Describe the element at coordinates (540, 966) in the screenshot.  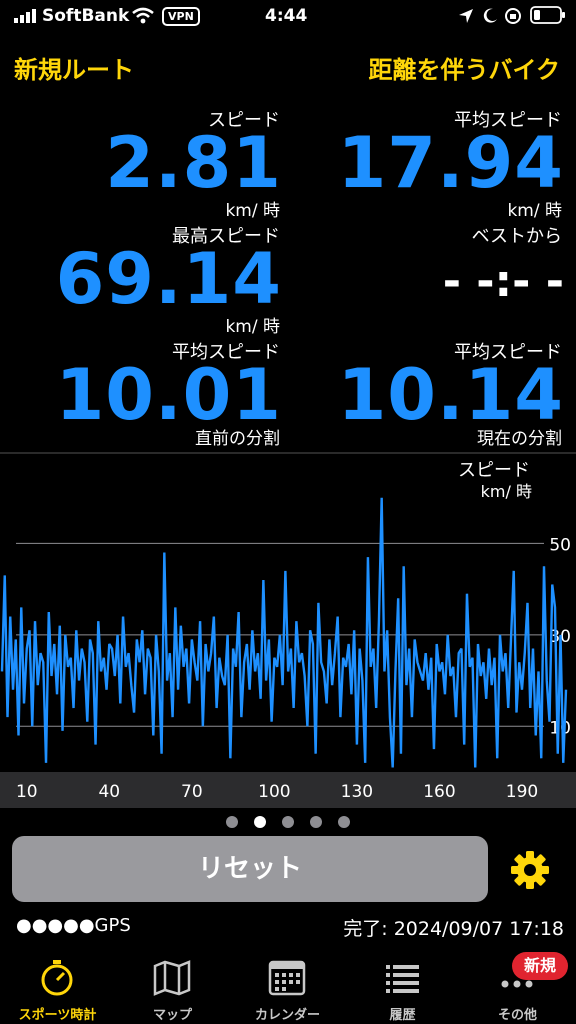
I see `new-badge: 新規` at that location.